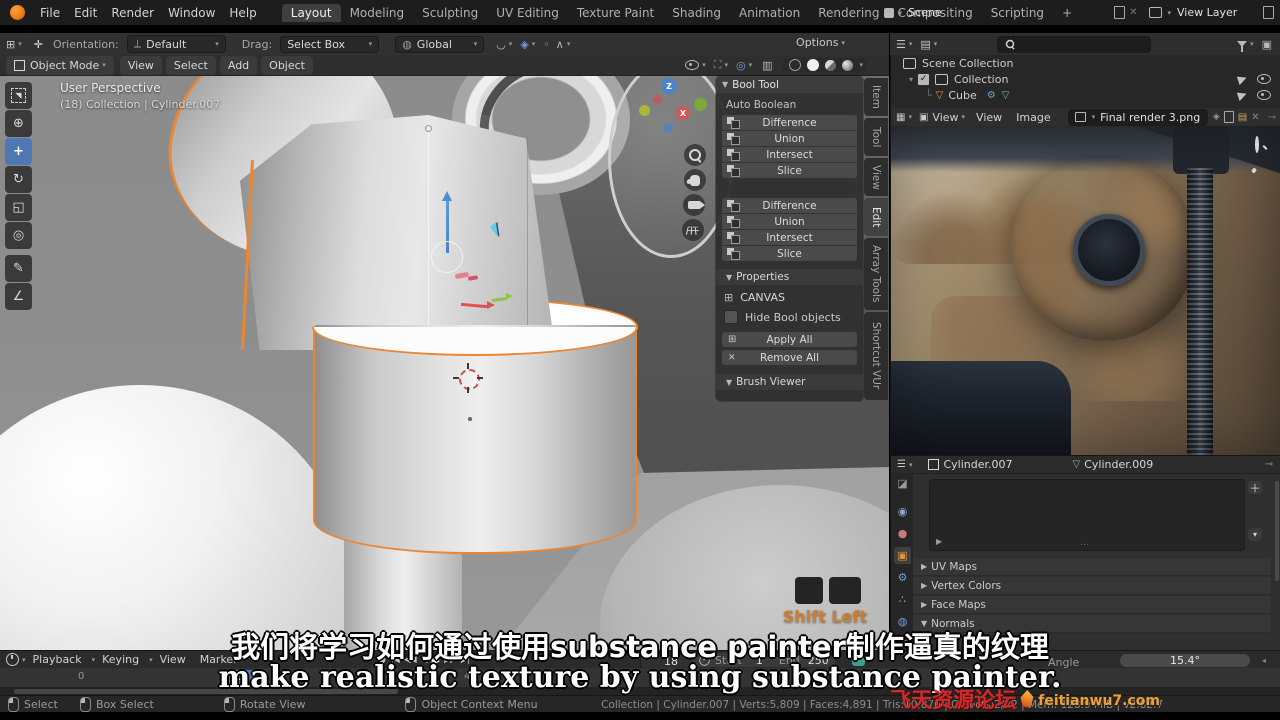 Image resolution: width=1280 pixels, height=720 pixels. What do you see at coordinates (450, 13) in the screenshot?
I see `workspace-tab-sculpting: Sculpting` at bounding box center [450, 13].